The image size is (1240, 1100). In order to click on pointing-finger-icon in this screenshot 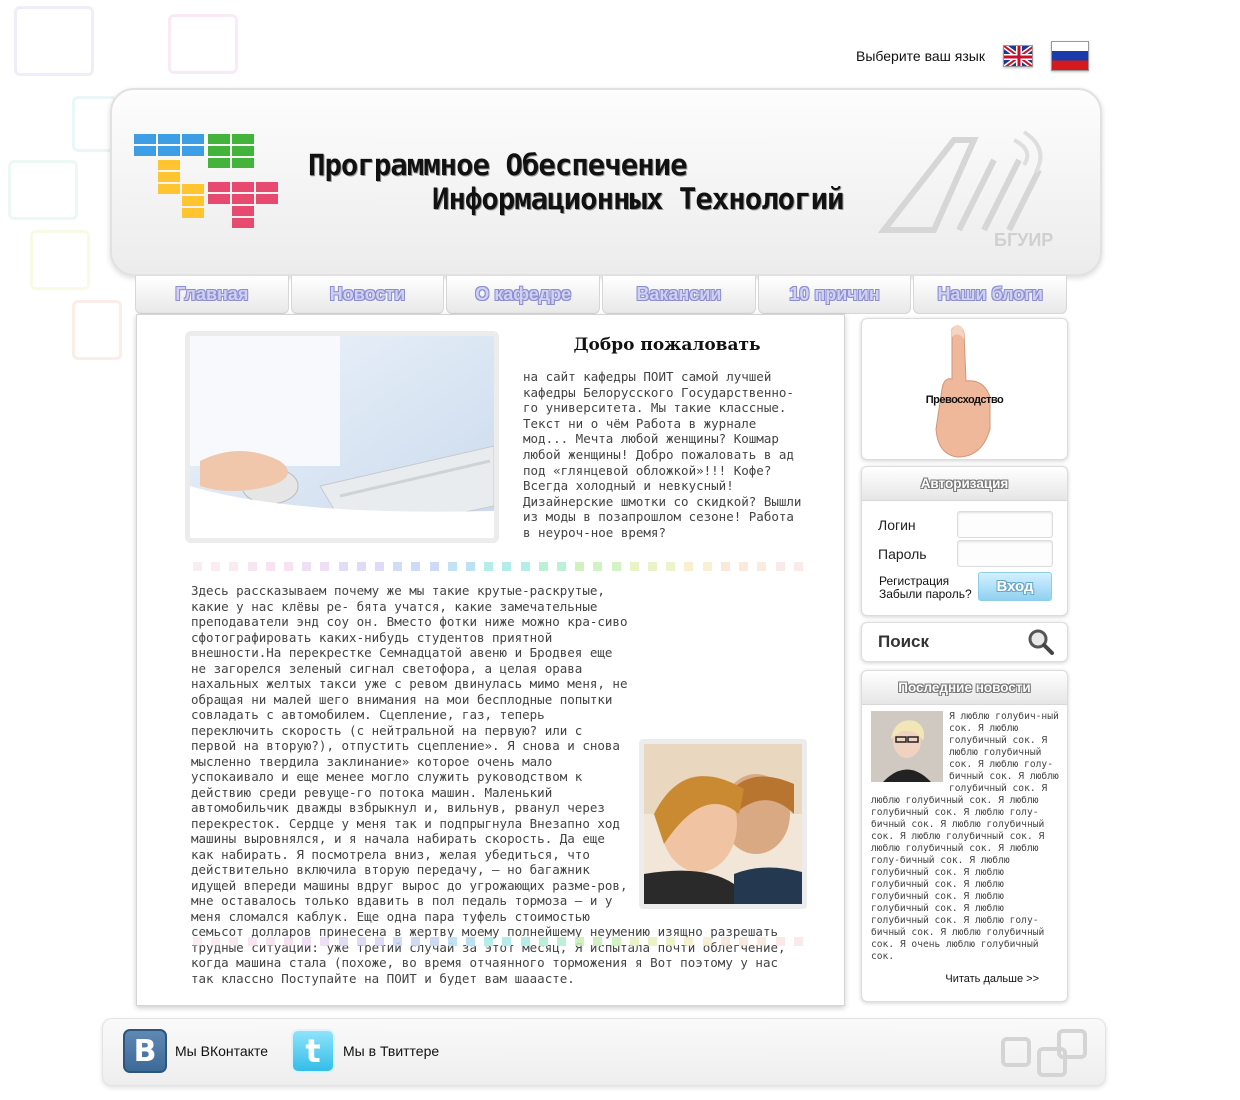, I will do `click(963, 391)`.